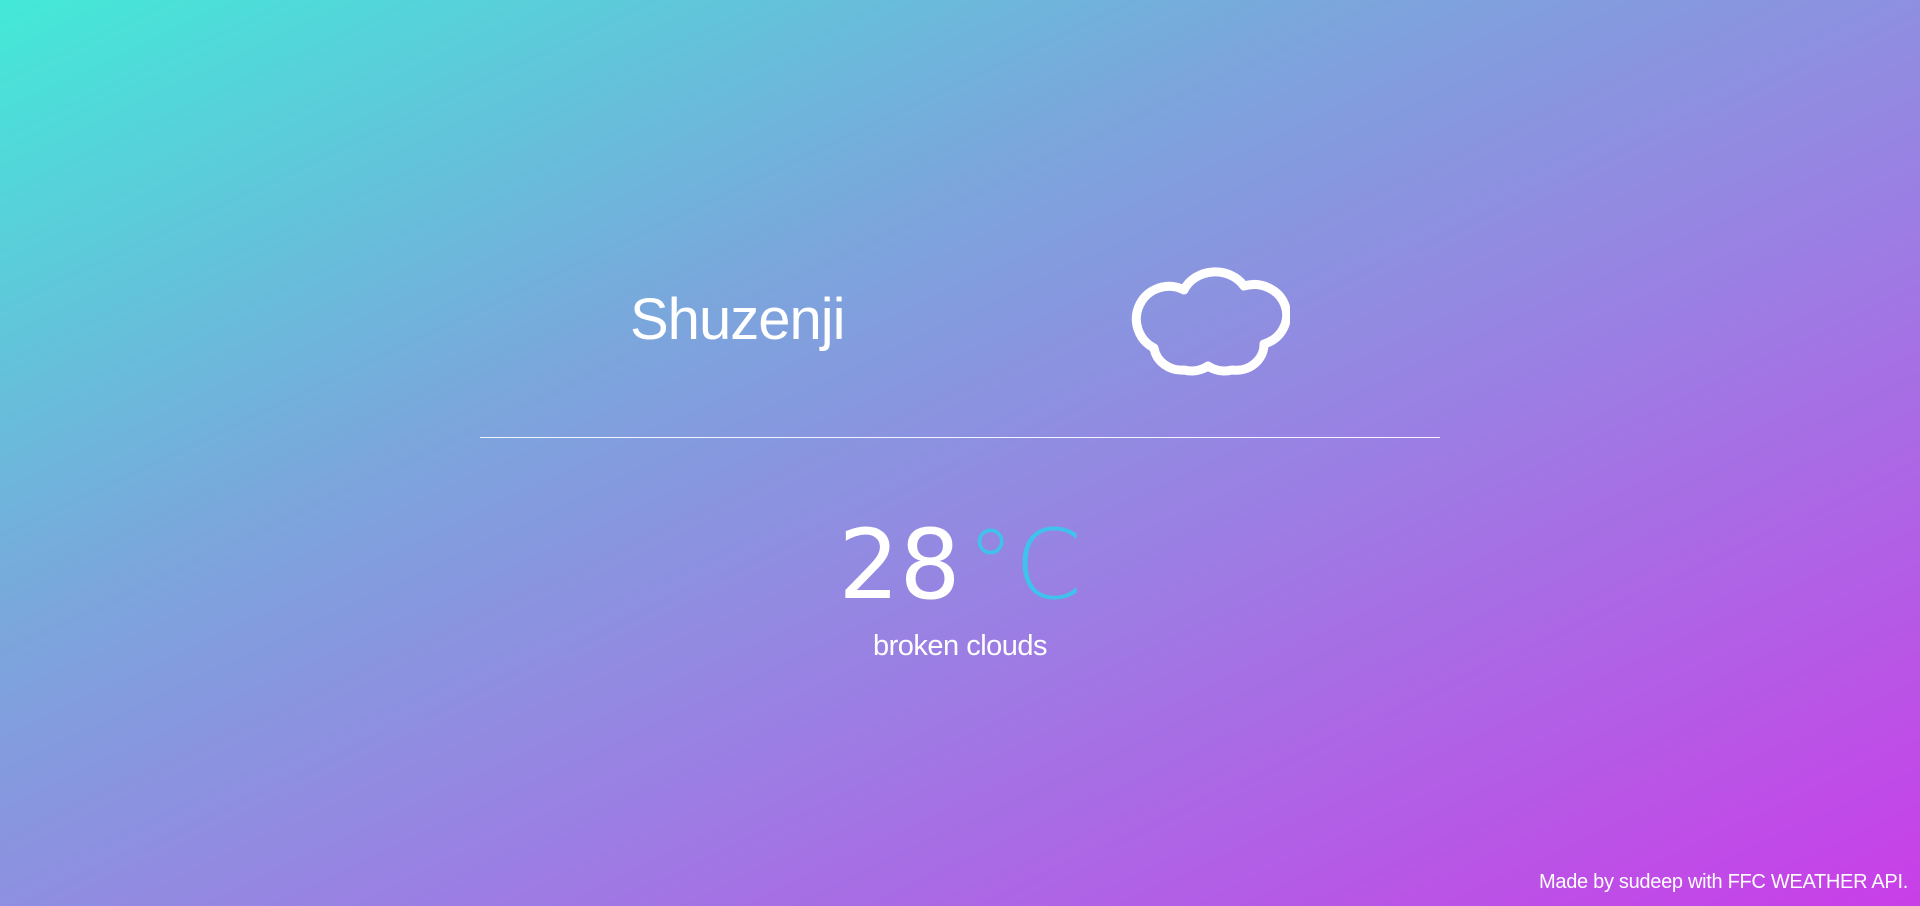 The height and width of the screenshot is (906, 1920). What do you see at coordinates (899, 565) in the screenshot?
I see `temperature-value: 28` at bounding box center [899, 565].